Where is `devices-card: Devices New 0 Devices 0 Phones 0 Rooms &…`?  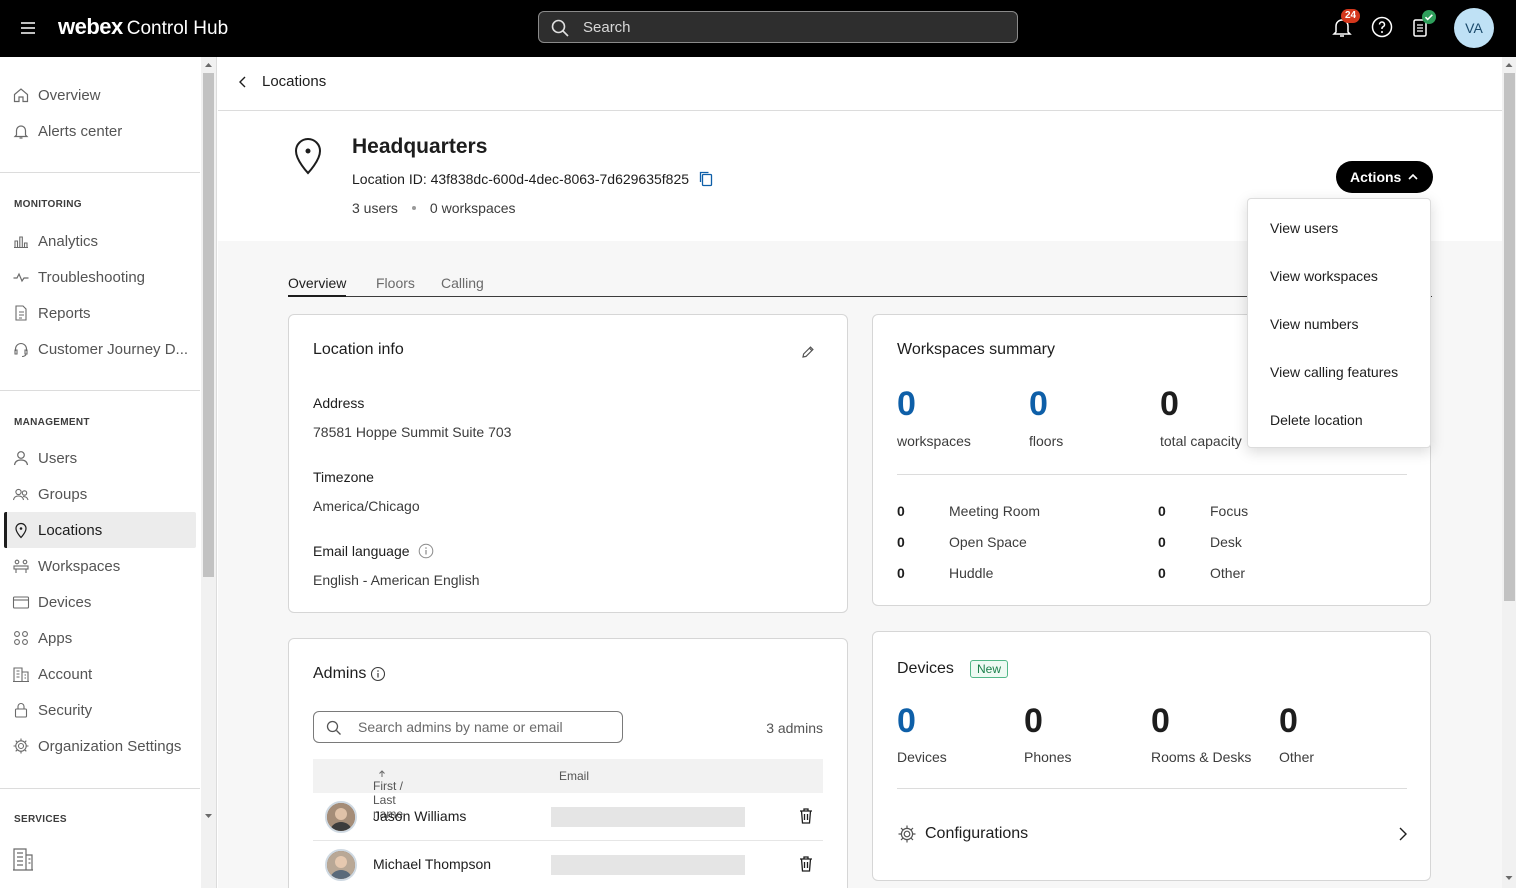
devices-card: Devices New 0 Devices 0 Phones 0 Rooms &… is located at coordinates (1151, 756).